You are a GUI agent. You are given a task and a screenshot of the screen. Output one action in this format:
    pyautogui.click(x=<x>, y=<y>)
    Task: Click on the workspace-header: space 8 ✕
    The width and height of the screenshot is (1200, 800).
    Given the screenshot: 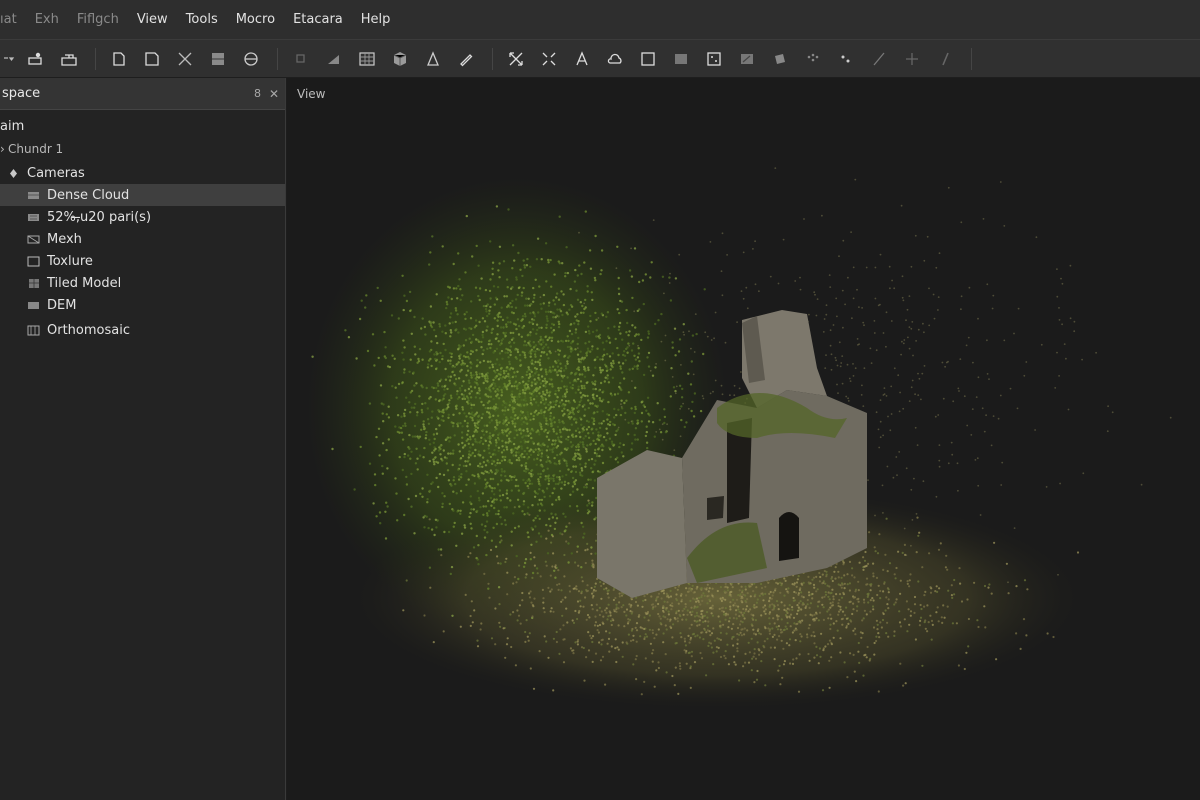 What is the action you would take?
    pyautogui.click(x=142, y=94)
    